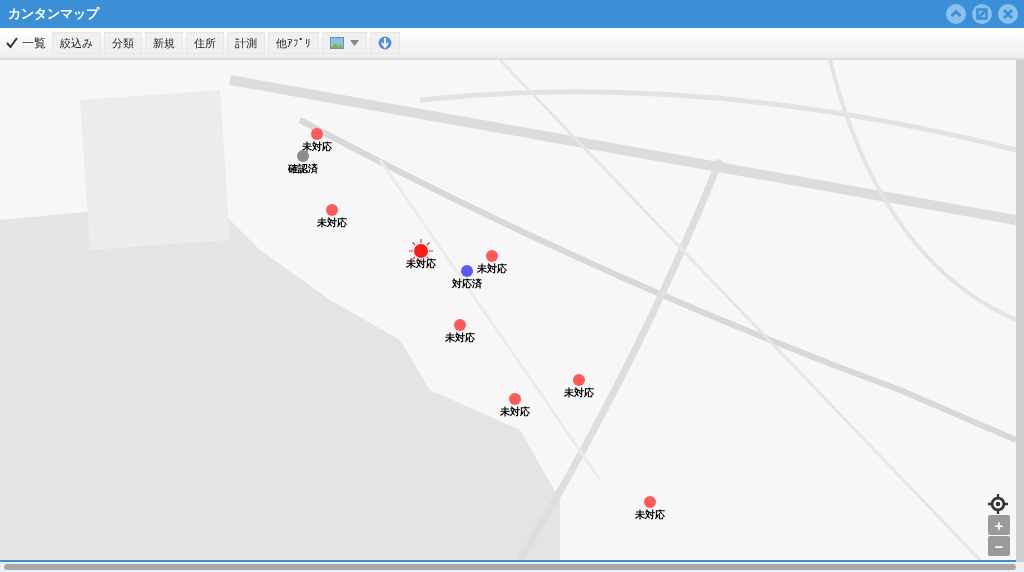  What do you see at coordinates (76, 43) in the screenshot?
I see `toolbar-button: 絞込み` at bounding box center [76, 43].